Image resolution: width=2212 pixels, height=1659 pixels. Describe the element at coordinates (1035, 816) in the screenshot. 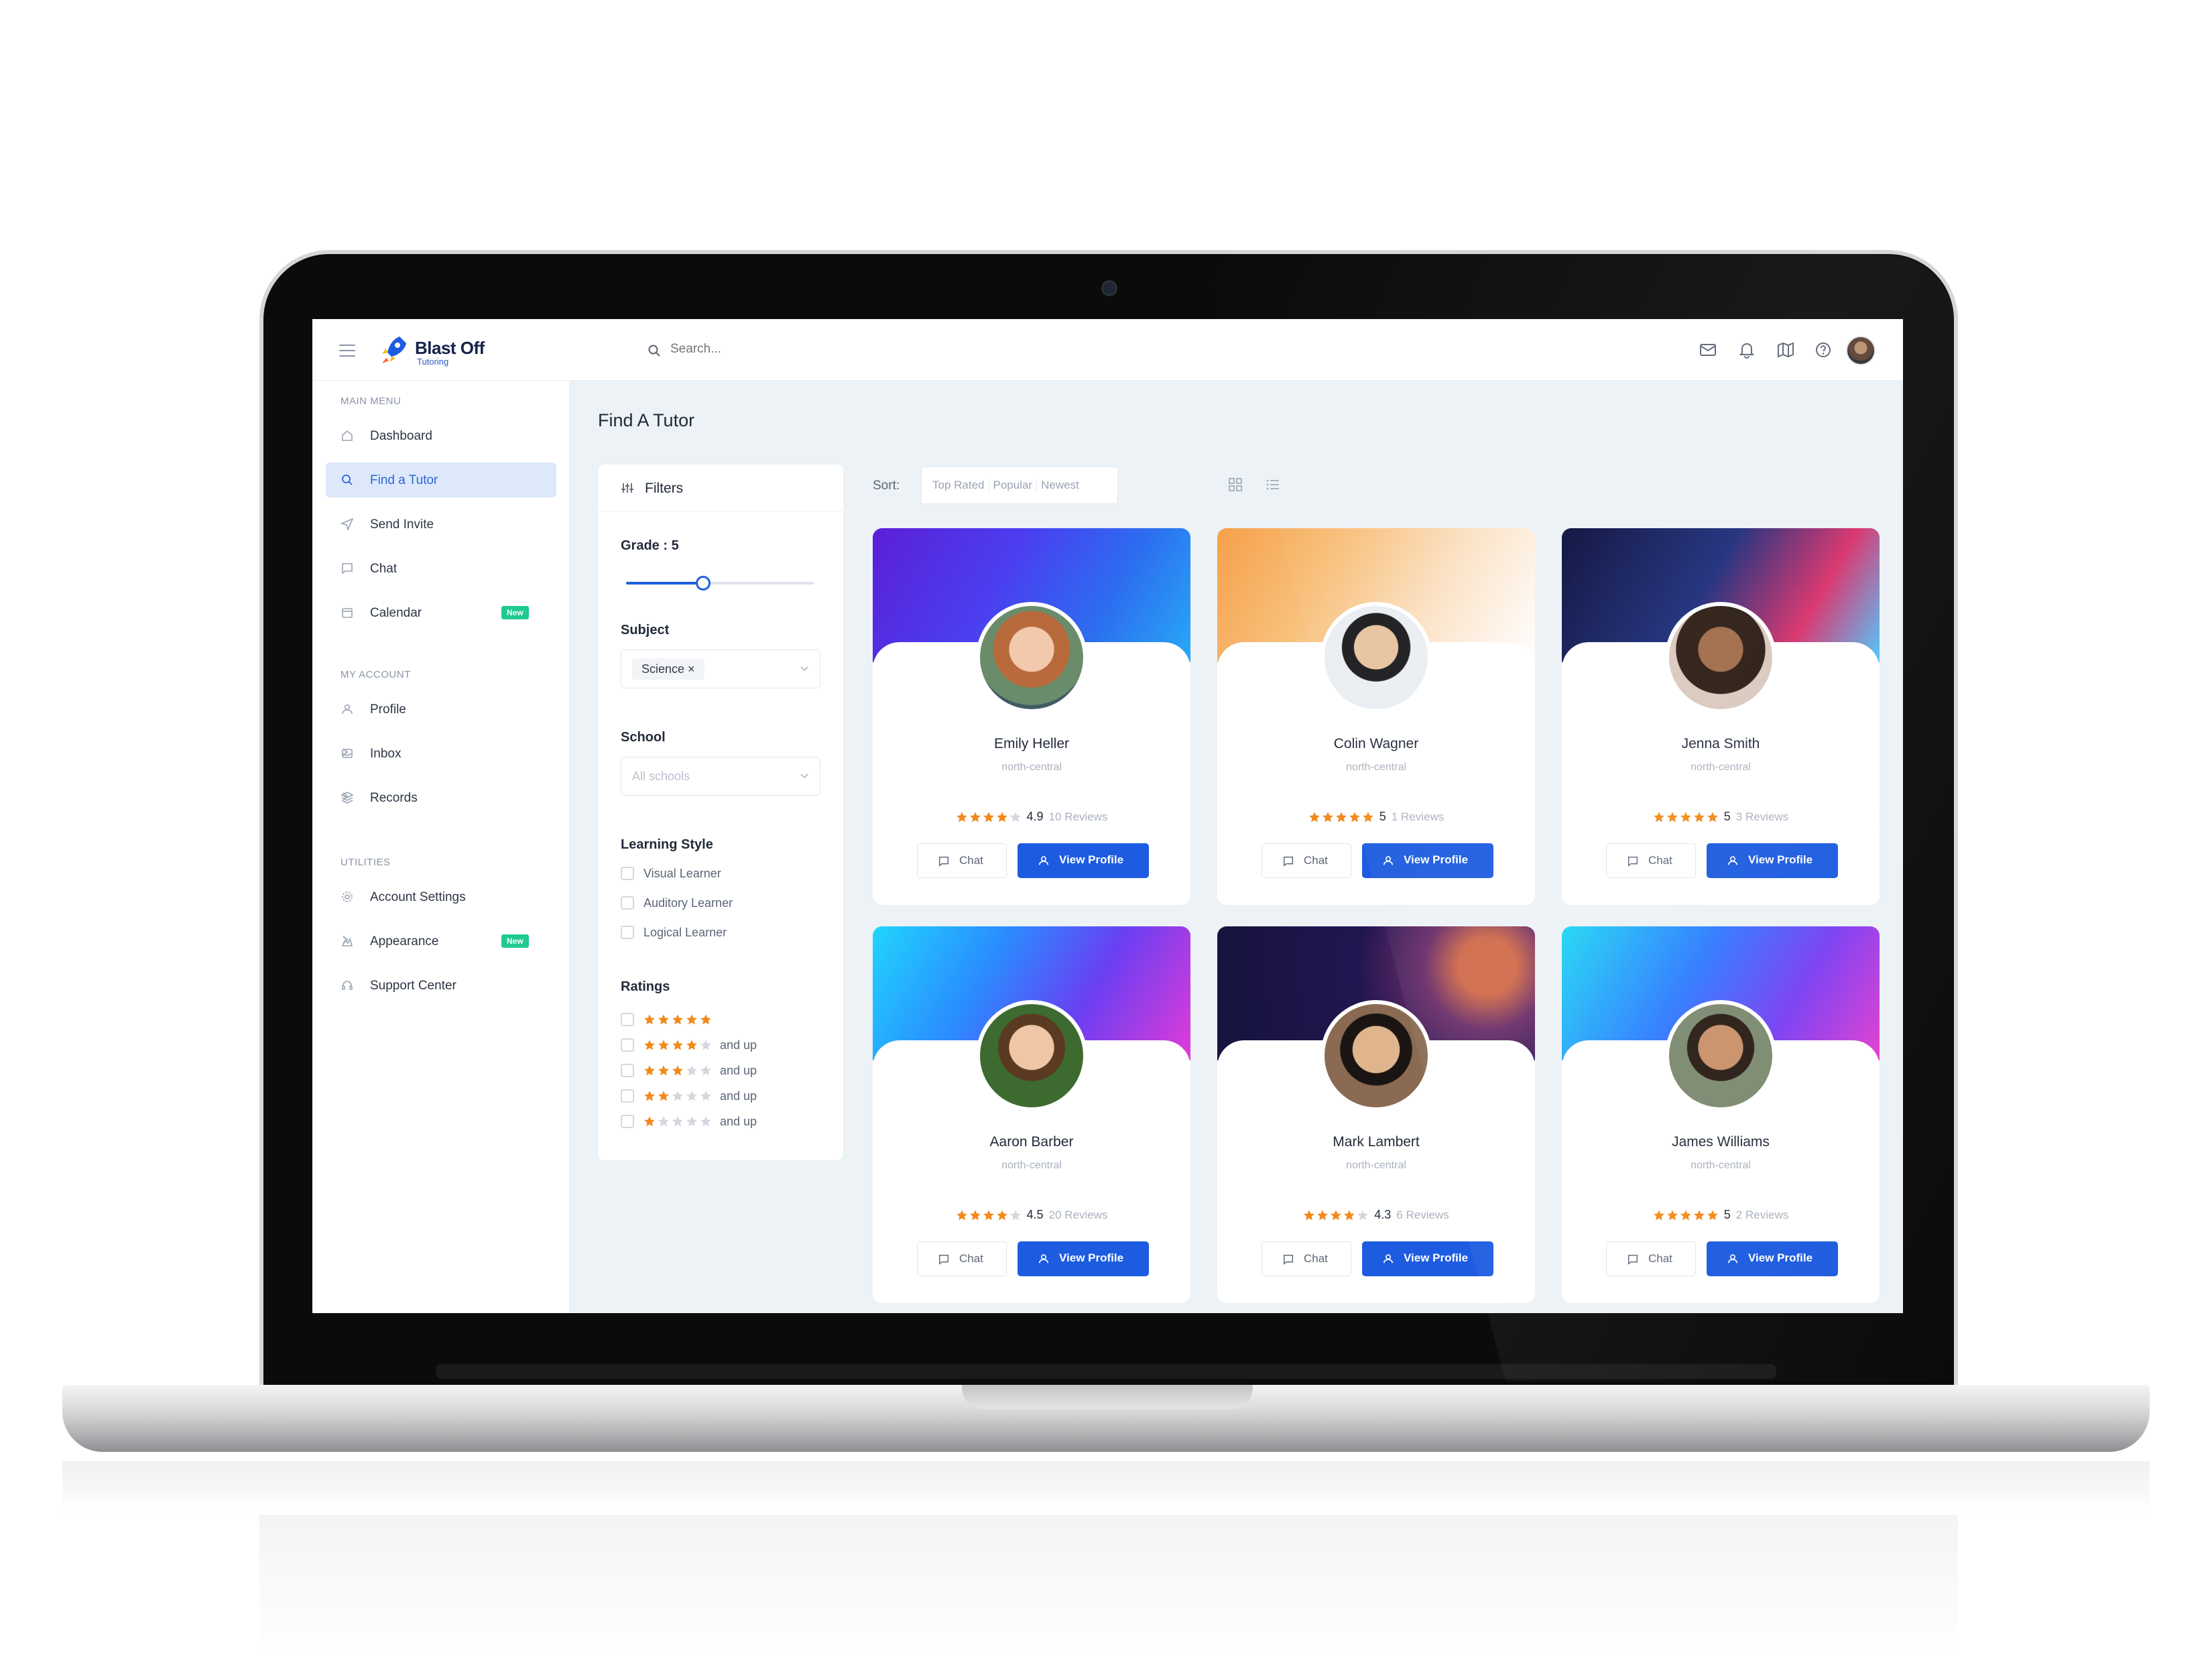

I see `rating-value: 4.9` at that location.